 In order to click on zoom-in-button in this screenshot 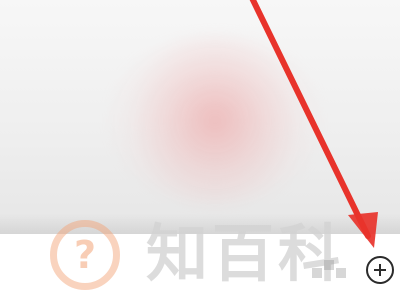, I will do `click(380, 270)`.